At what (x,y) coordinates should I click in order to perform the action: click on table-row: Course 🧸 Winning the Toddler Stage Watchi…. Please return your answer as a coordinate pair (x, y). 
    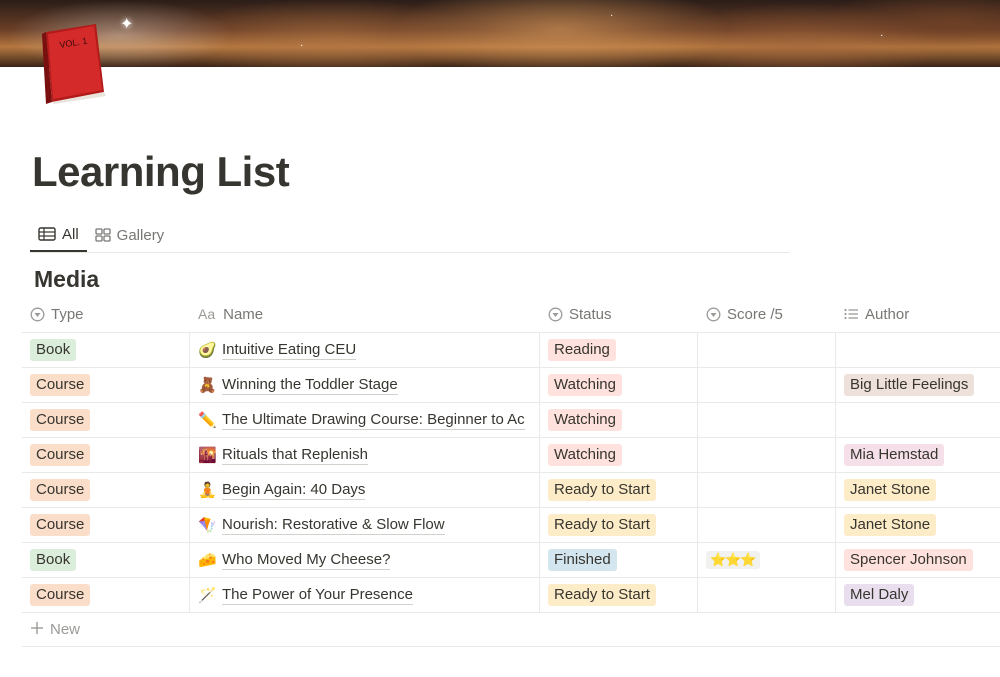
    Looking at the image, I should click on (511, 385).